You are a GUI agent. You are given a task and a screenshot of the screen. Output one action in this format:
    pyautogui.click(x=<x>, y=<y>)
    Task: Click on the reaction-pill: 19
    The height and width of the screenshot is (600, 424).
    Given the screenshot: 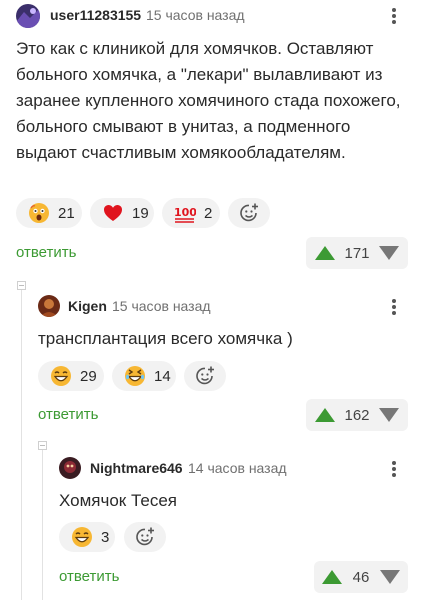 What is the action you would take?
    pyautogui.click(x=122, y=213)
    